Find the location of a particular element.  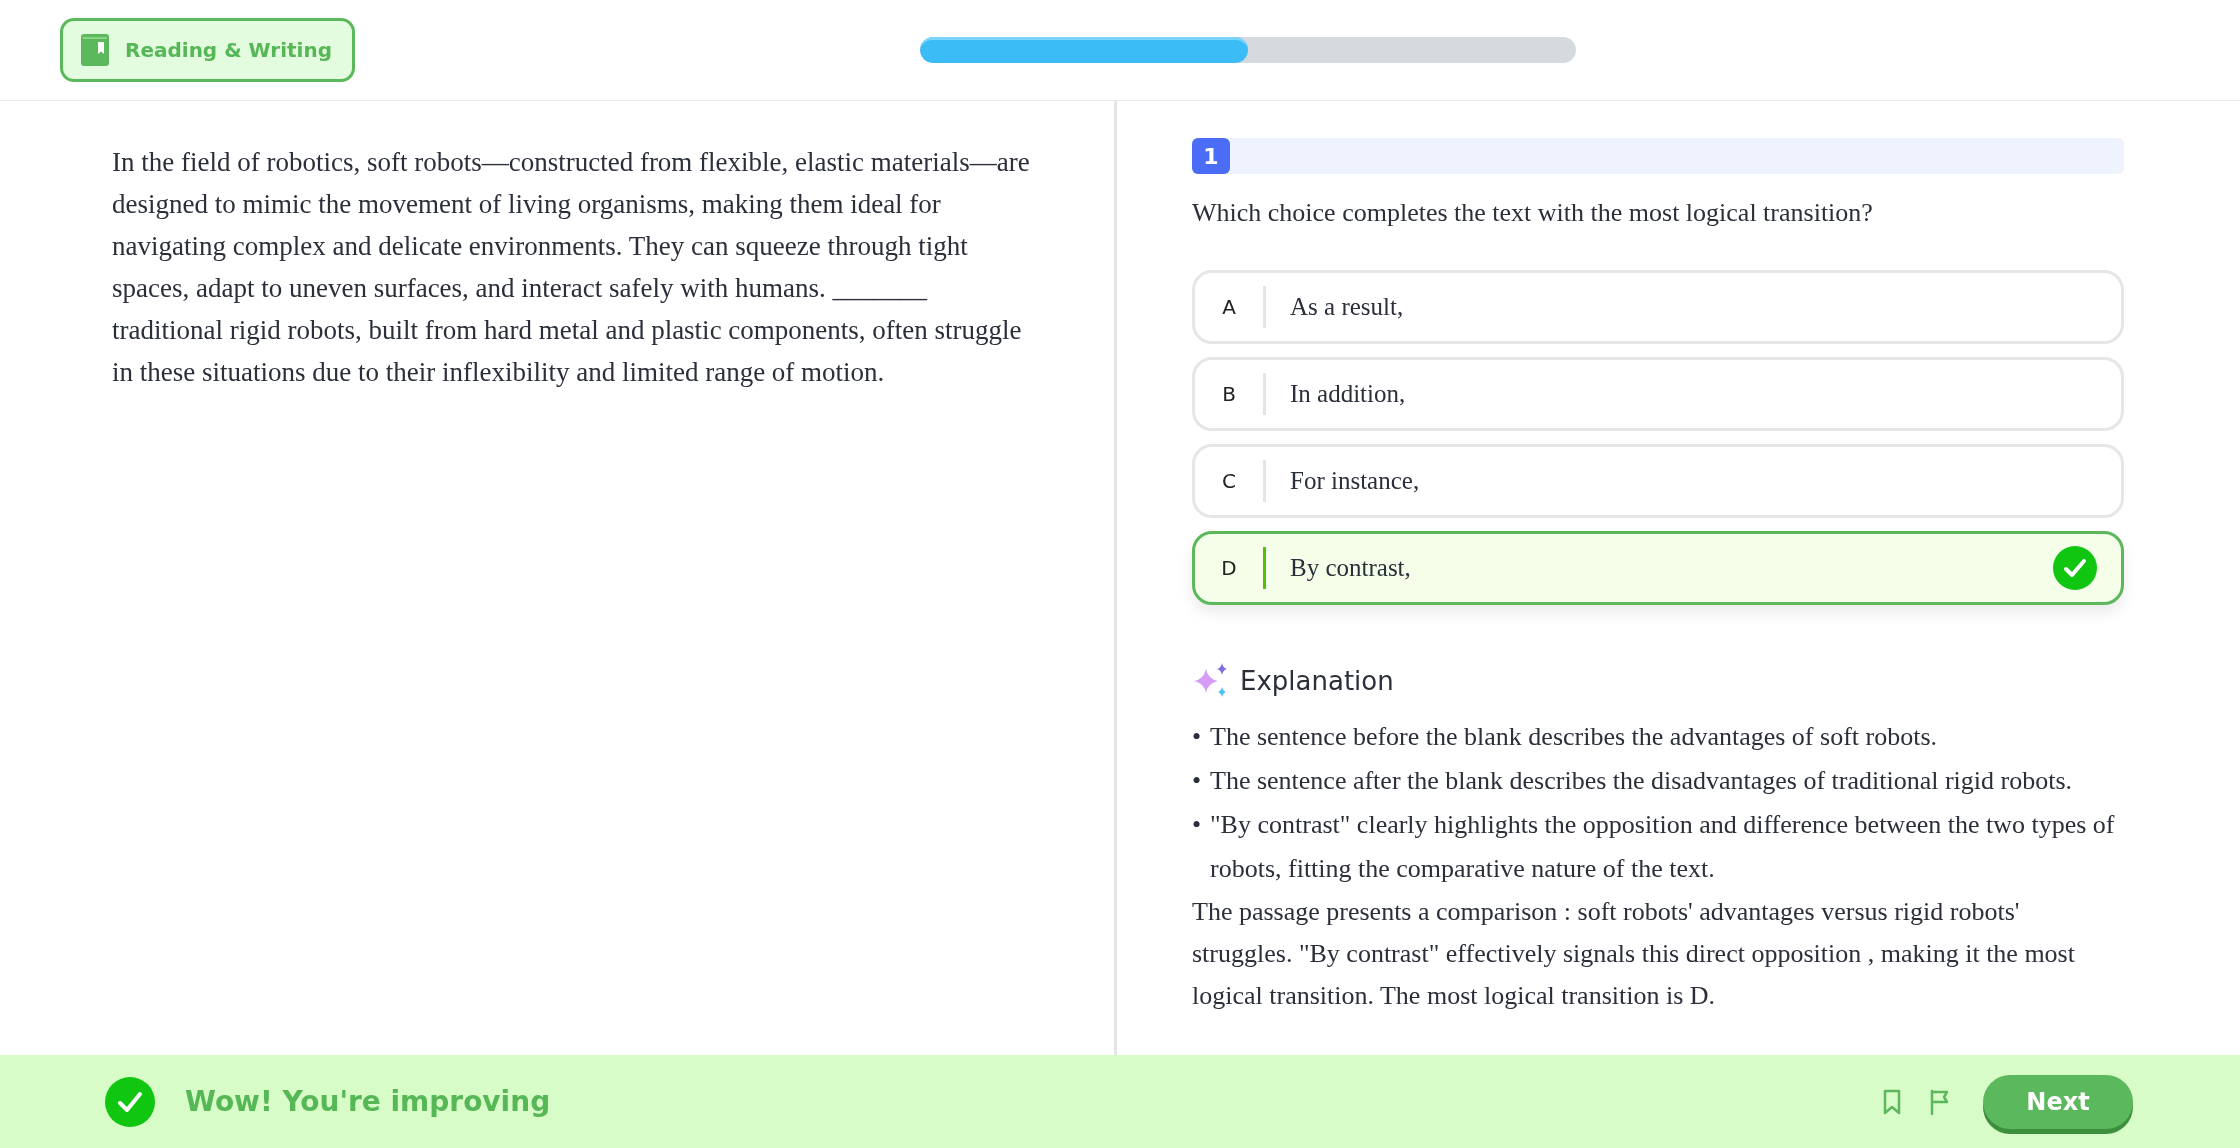

passage-text: In the field of robotics, soft robots—constructed from flexible, elastic materials—are designed to mimic the movement of living organisms, making them ideal for navigating complex and delicate environments. They can squeeze through tight spaces, adapt to uneven surfaces, and interact safely with humans. _______ traditional rigid robots, built from hard metal and plastic components, often struggle in these situations due to their inflexibility and limited range of motion. is located at coordinates (571, 267).